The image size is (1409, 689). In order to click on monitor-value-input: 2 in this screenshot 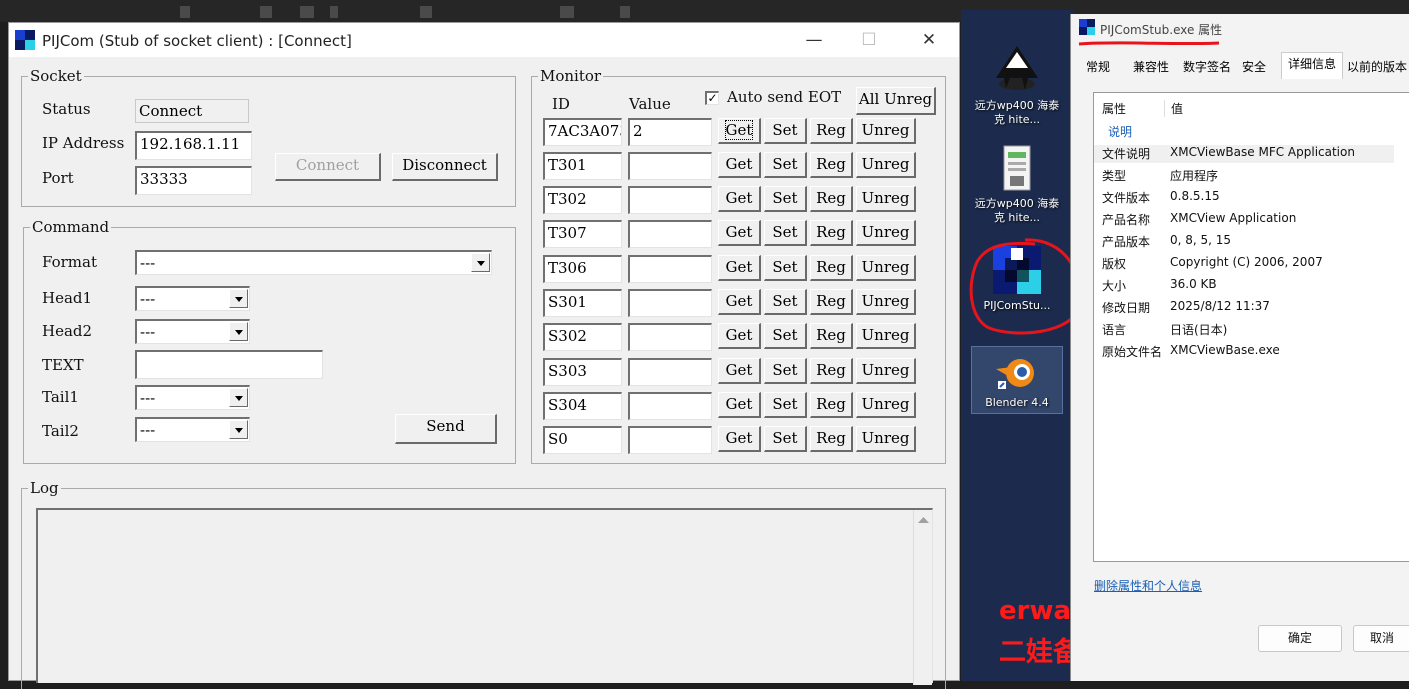, I will do `click(670, 132)`.